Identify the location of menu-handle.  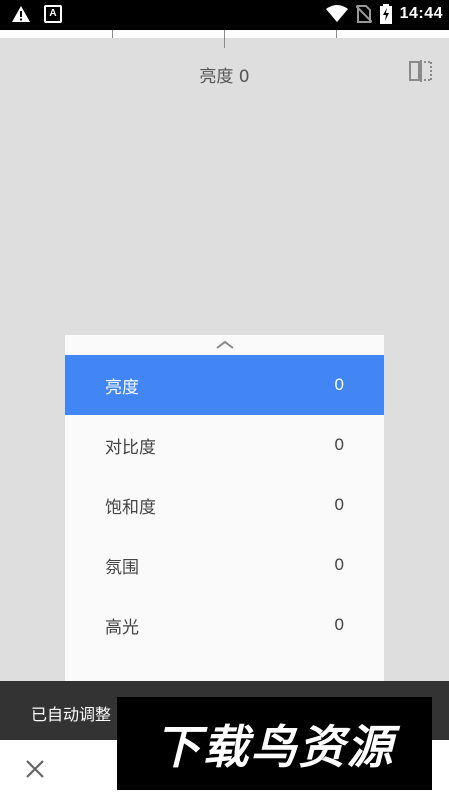
(224, 345).